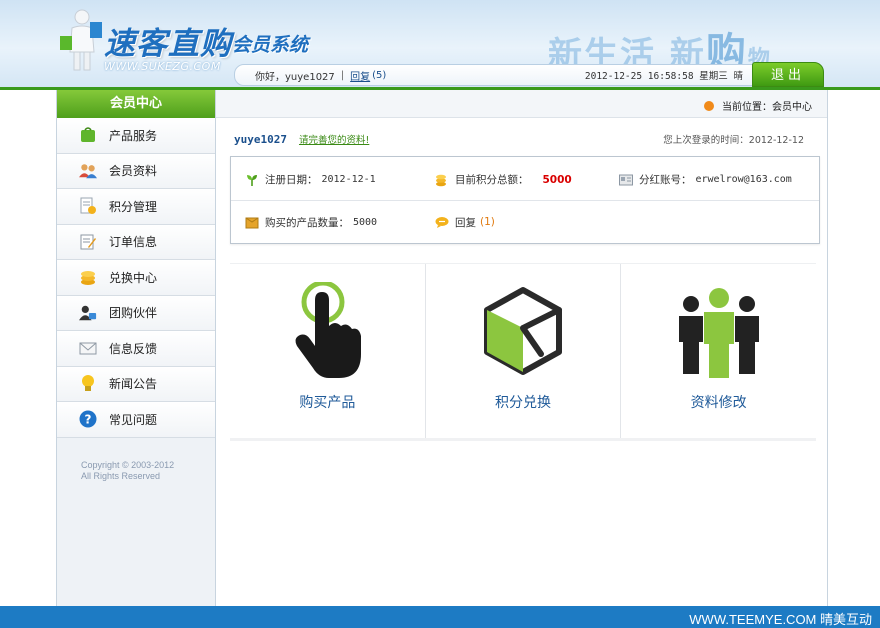 This screenshot has width=880, height=628. What do you see at coordinates (88, 206) in the screenshot?
I see `points-icon` at bounding box center [88, 206].